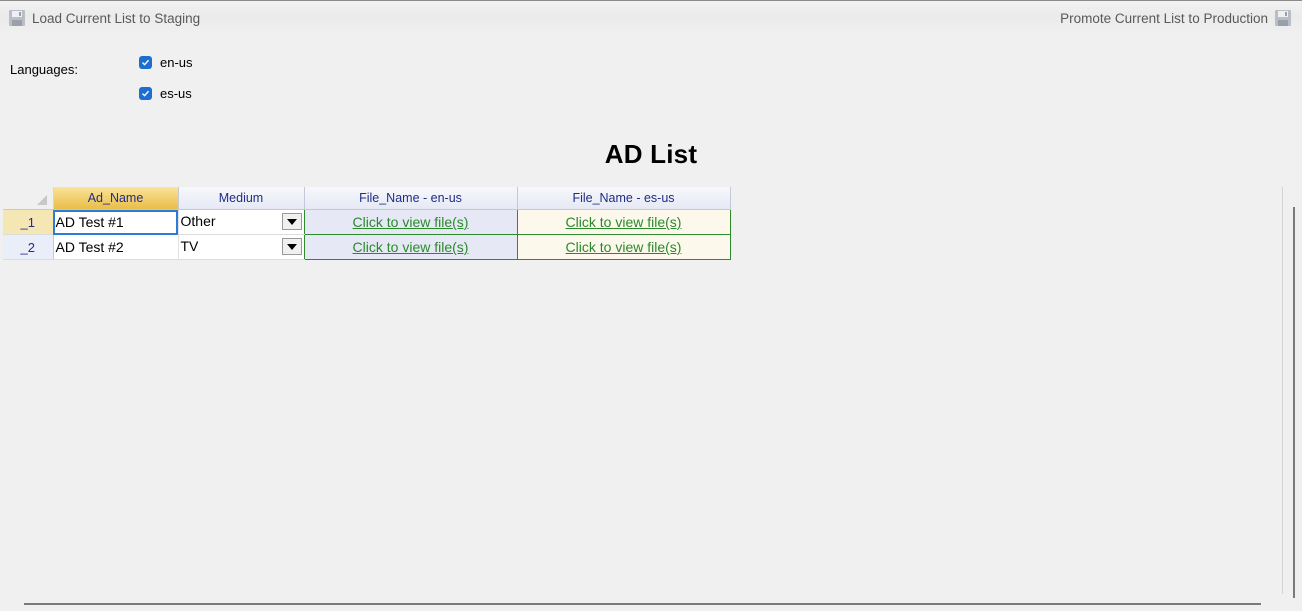  Describe the element at coordinates (198, 221) in the screenshot. I see `medium-value: Other` at that location.